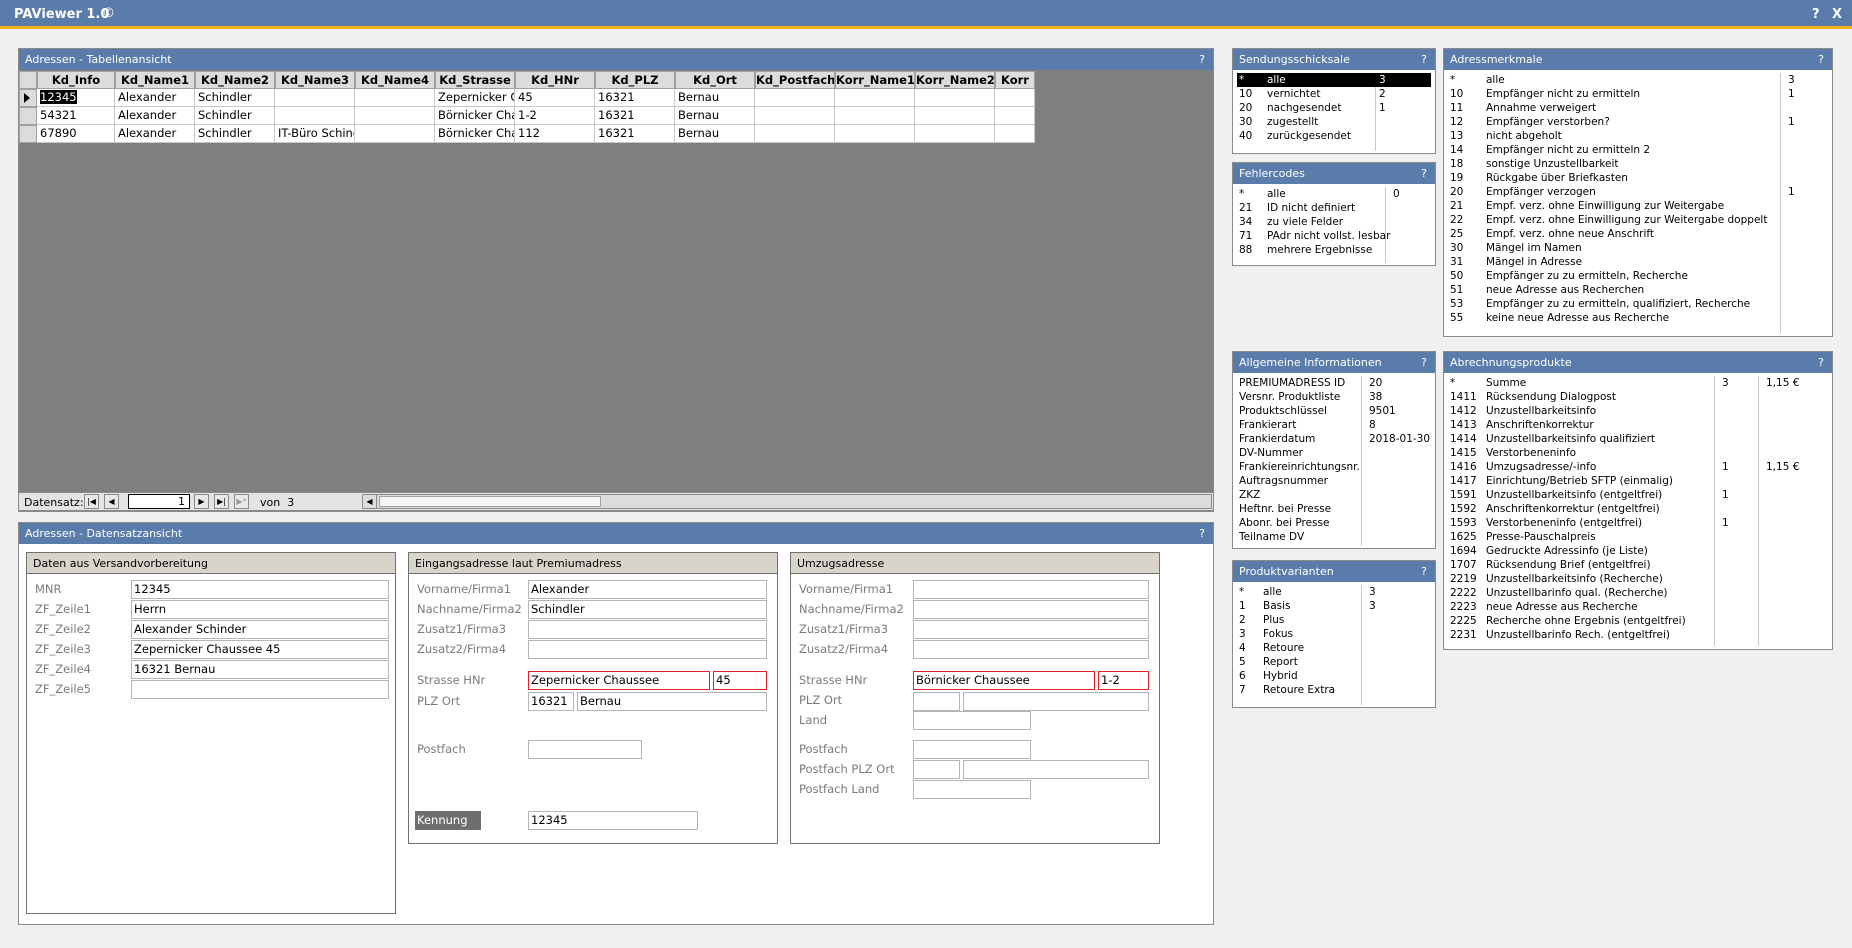  Describe the element at coordinates (1638, 411) in the screenshot. I see `abrech-row: 1412 Unzustellbarkeitsinfo` at that location.